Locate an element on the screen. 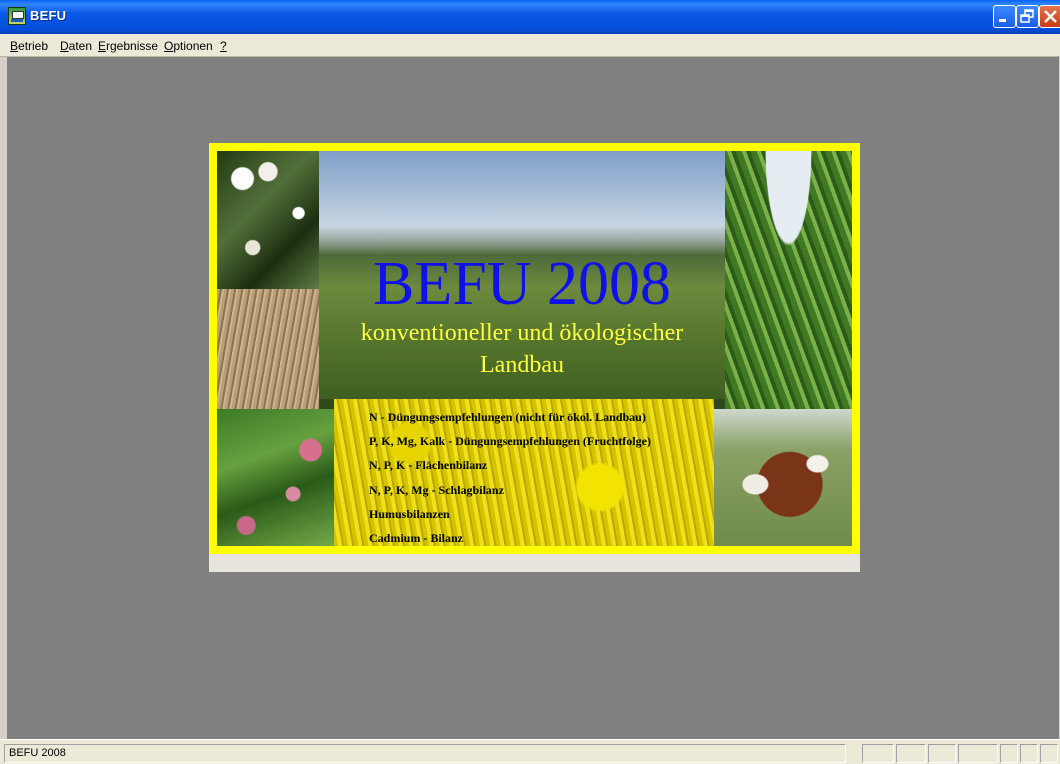  status-text: BEFU 2008 is located at coordinates (425, 753).